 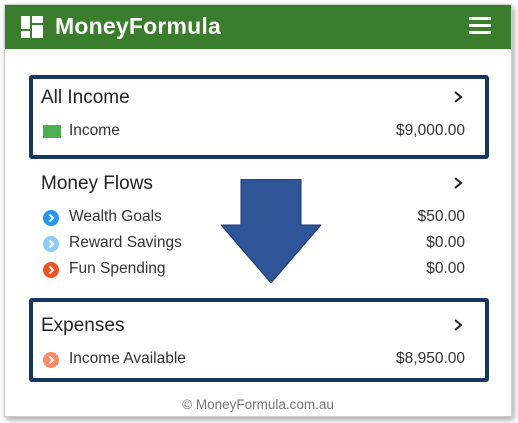 I want to click on footer-copyright: © MoneyFormula.com.au, so click(x=258, y=404).